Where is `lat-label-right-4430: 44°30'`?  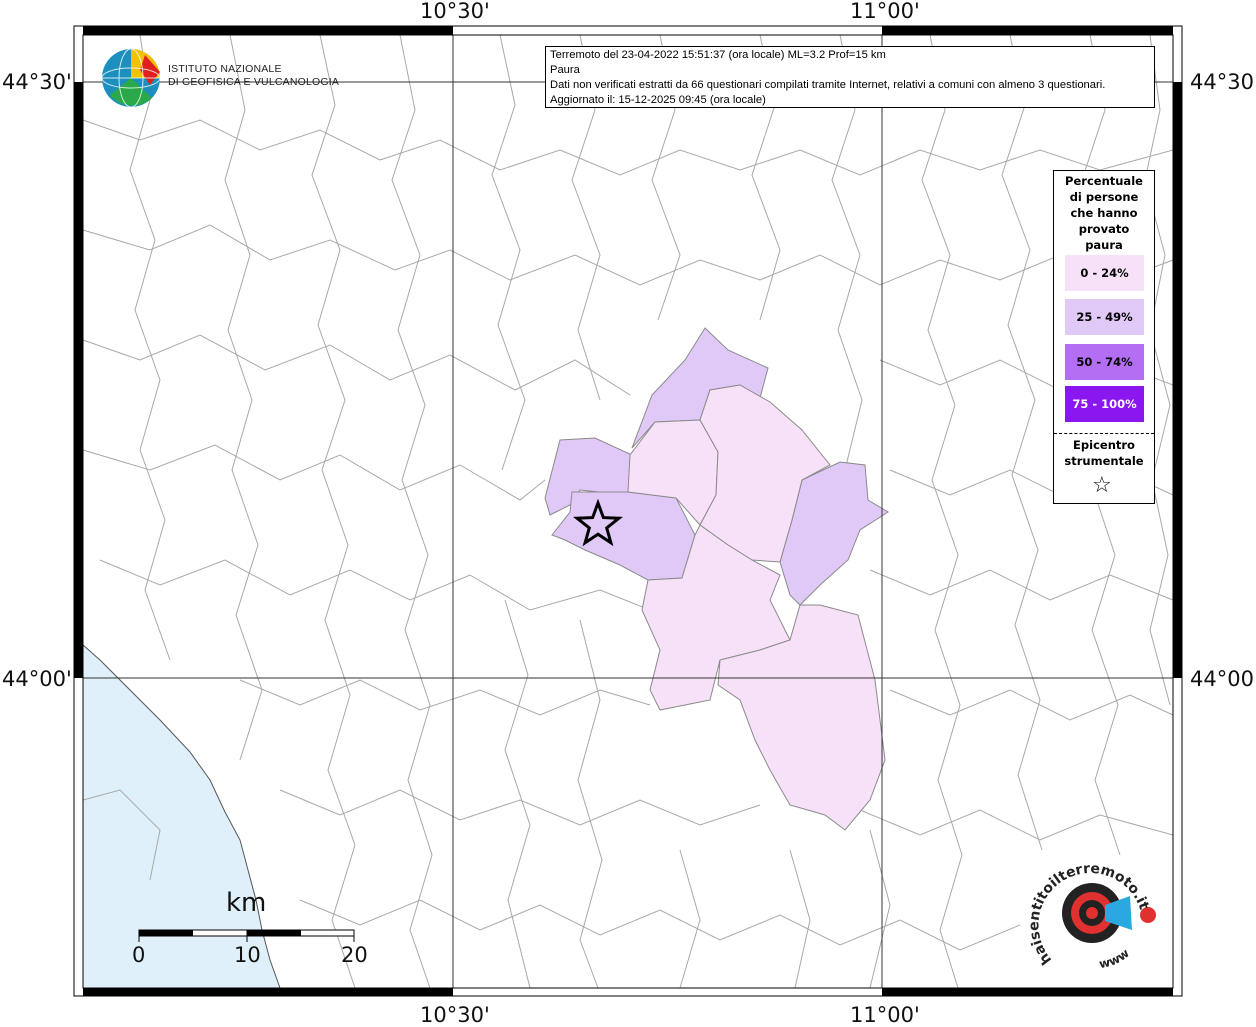
lat-label-right-4430: 44°30' is located at coordinates (1223, 82).